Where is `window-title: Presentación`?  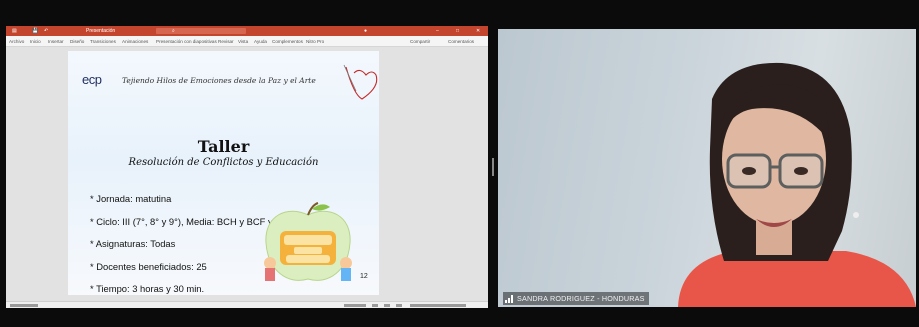 window-title: Presentación is located at coordinates (101, 31).